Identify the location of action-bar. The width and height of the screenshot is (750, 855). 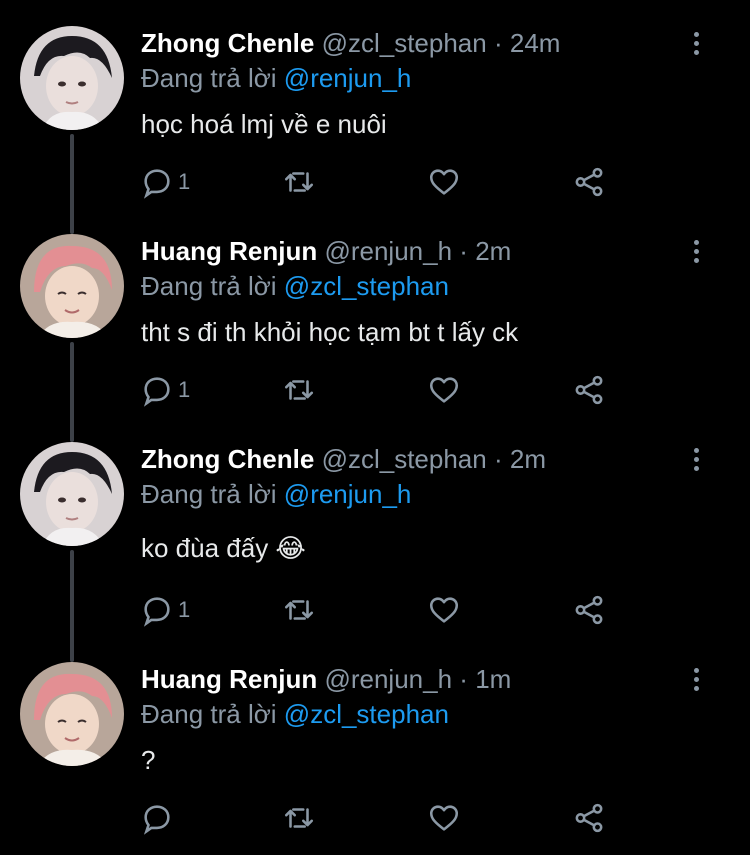
(380, 818).